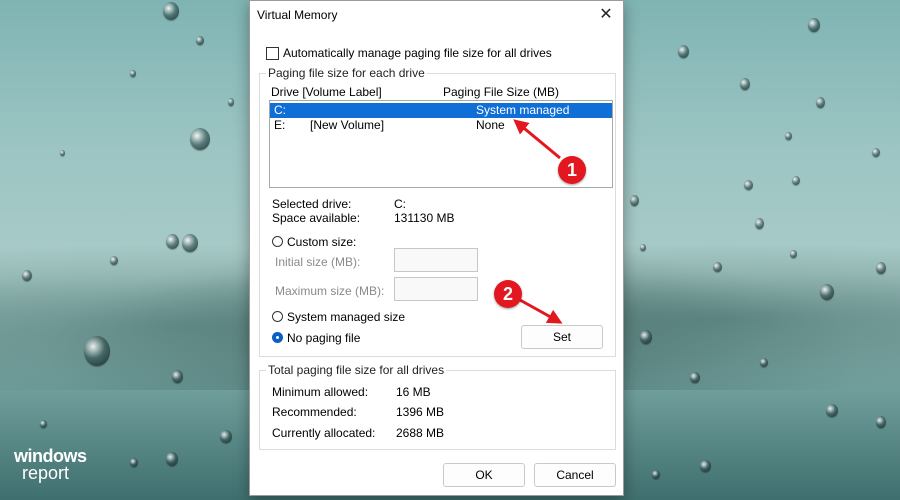 Image resolution: width=900 pixels, height=500 pixels. What do you see at coordinates (441, 125) in the screenshot?
I see `drive-row-e: E: [New Volume] None` at bounding box center [441, 125].